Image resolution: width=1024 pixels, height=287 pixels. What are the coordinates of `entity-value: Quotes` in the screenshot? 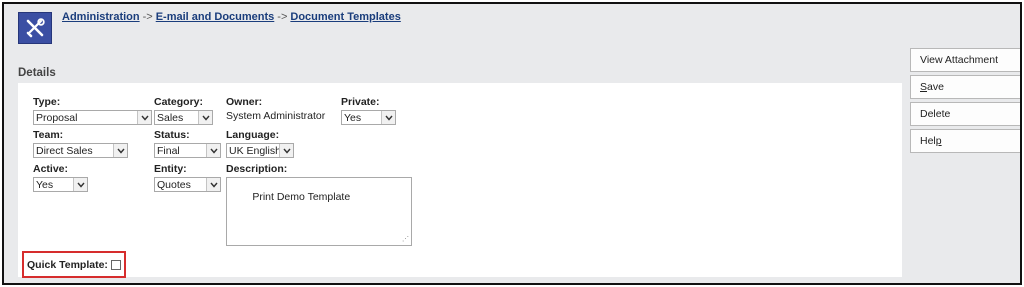 It's located at (174, 184).